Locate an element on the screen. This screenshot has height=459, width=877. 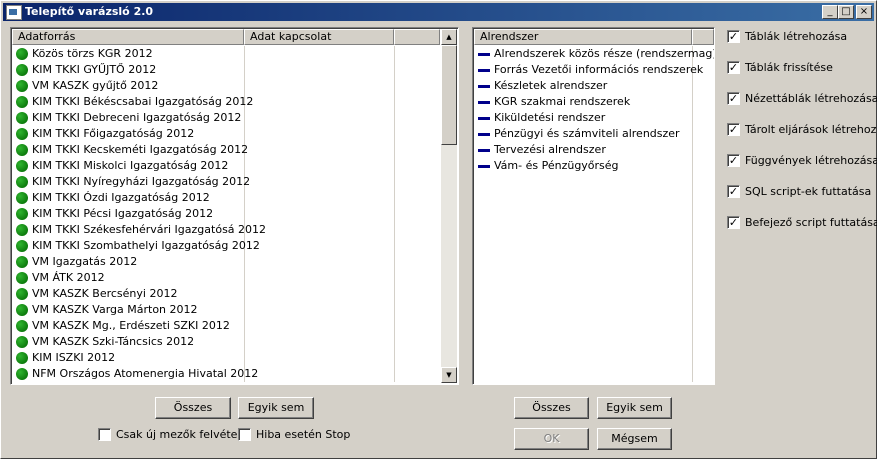
select-none-subsystems-button: Egyik sem is located at coordinates (634, 408).